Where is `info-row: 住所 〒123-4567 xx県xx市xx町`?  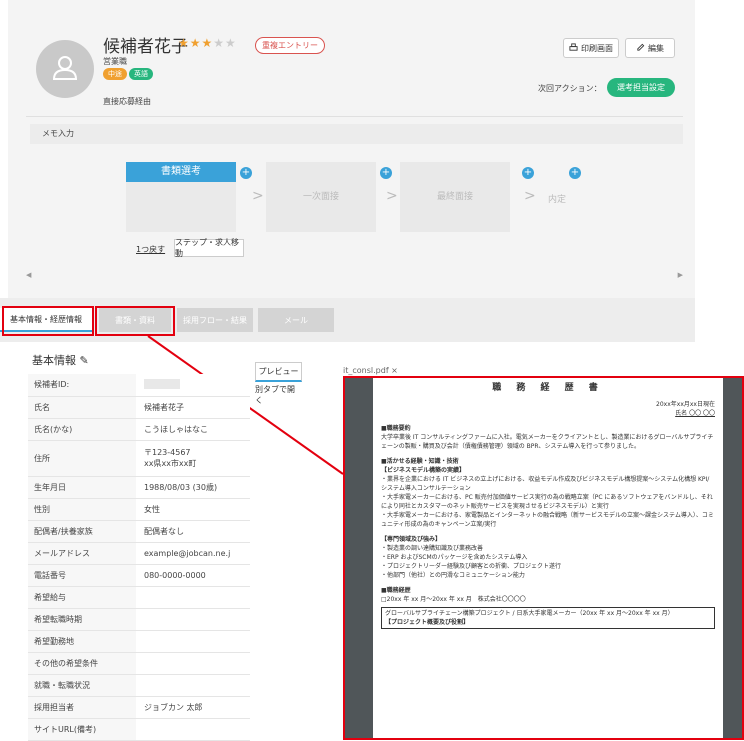 info-row: 住所 〒123-4567 xx県xx市xx町 is located at coordinates (139, 458).